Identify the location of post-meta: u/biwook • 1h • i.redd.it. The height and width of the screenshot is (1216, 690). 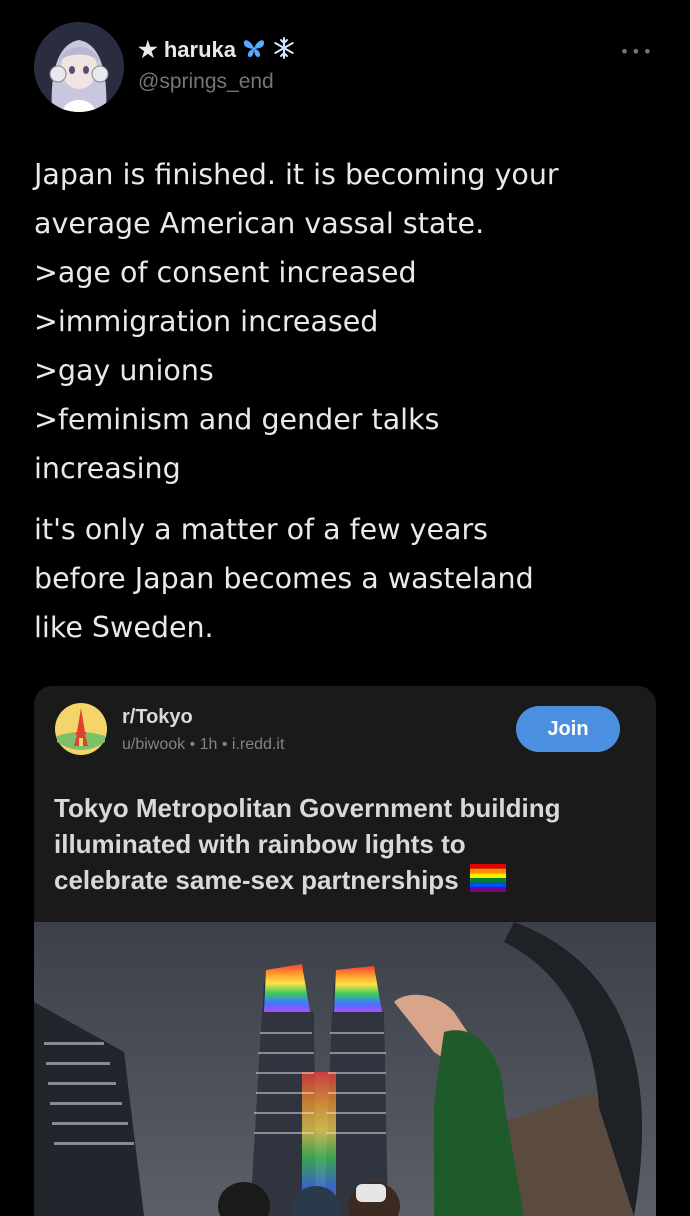
(203, 744).